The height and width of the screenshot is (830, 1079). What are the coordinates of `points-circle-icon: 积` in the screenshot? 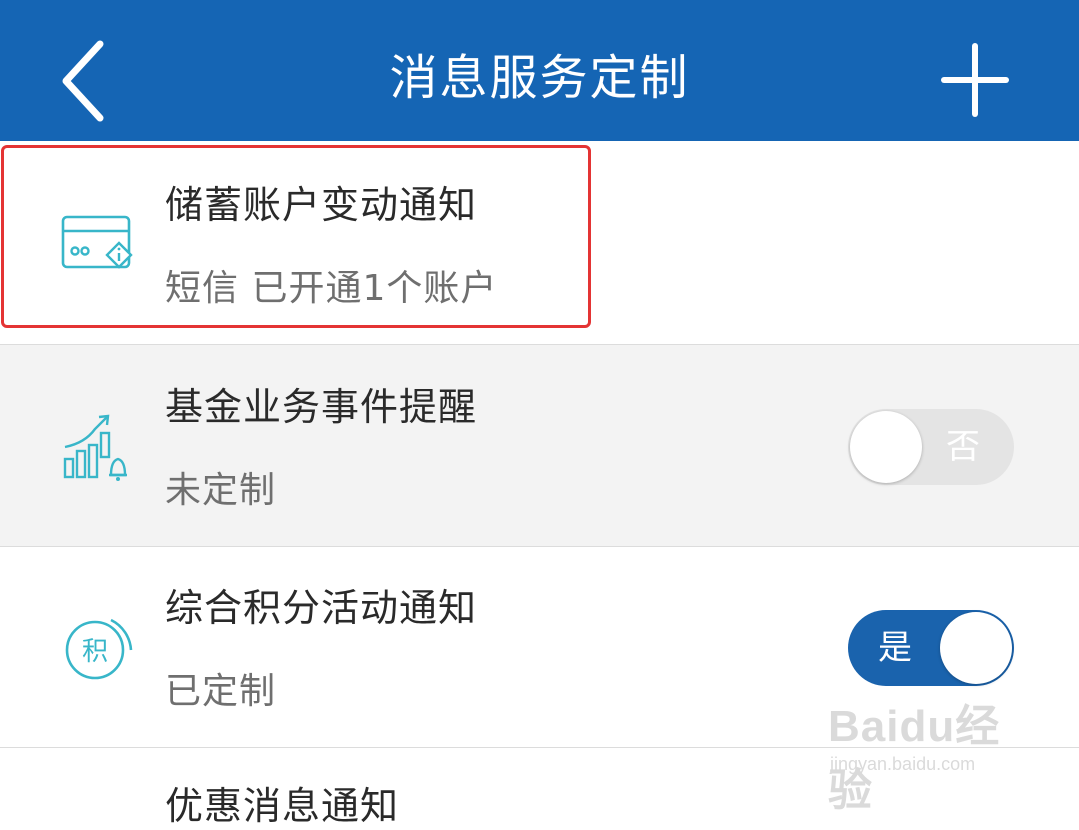 It's located at (99, 649).